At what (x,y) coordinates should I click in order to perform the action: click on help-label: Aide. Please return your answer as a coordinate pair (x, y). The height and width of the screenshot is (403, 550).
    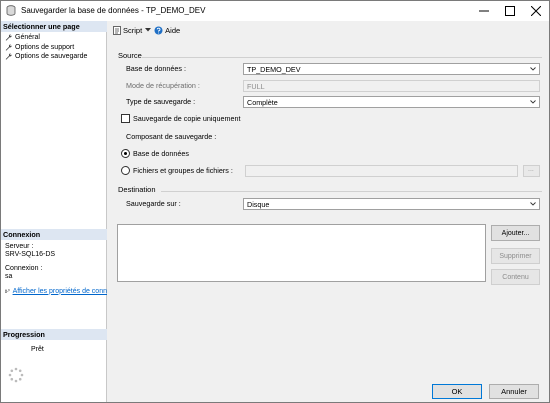
    Looking at the image, I should click on (173, 30).